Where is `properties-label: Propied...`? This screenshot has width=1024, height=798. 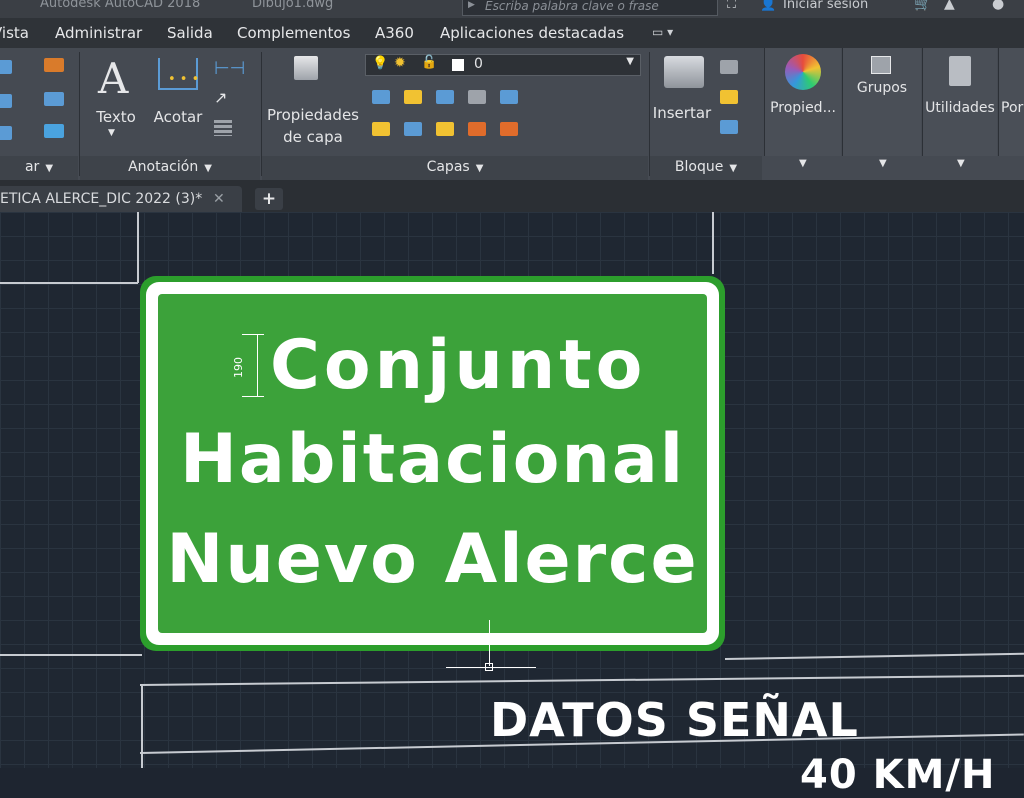
properties-label: Propied... is located at coordinates (803, 108).